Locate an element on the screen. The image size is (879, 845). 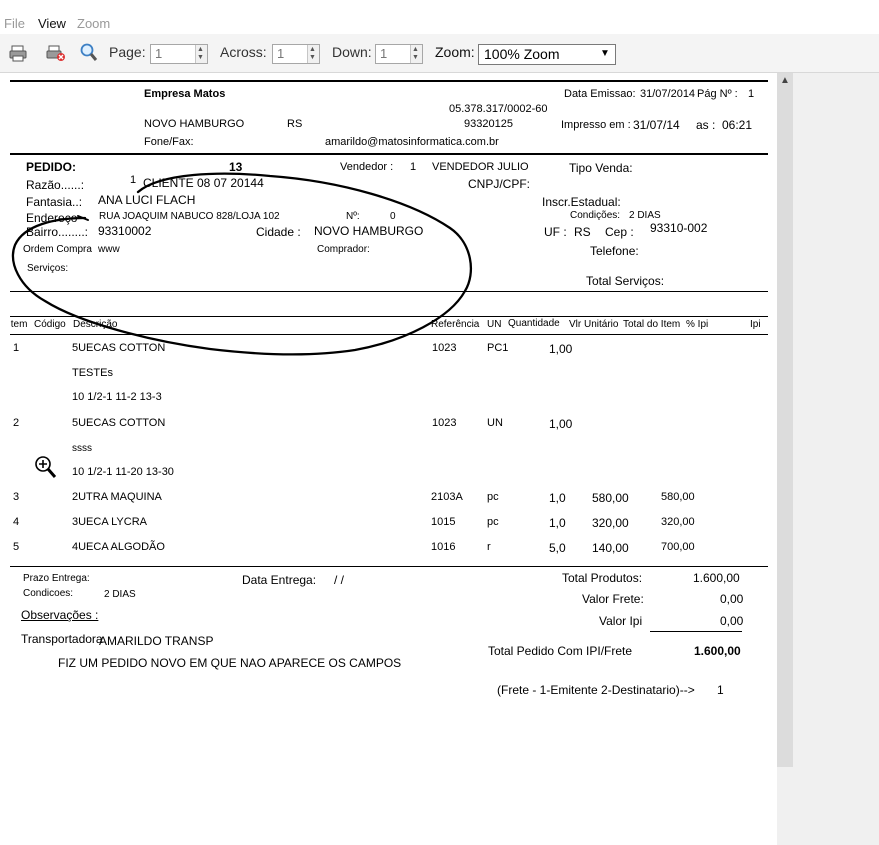
total-produtos-label: Total Produtos: is located at coordinates (602, 578).